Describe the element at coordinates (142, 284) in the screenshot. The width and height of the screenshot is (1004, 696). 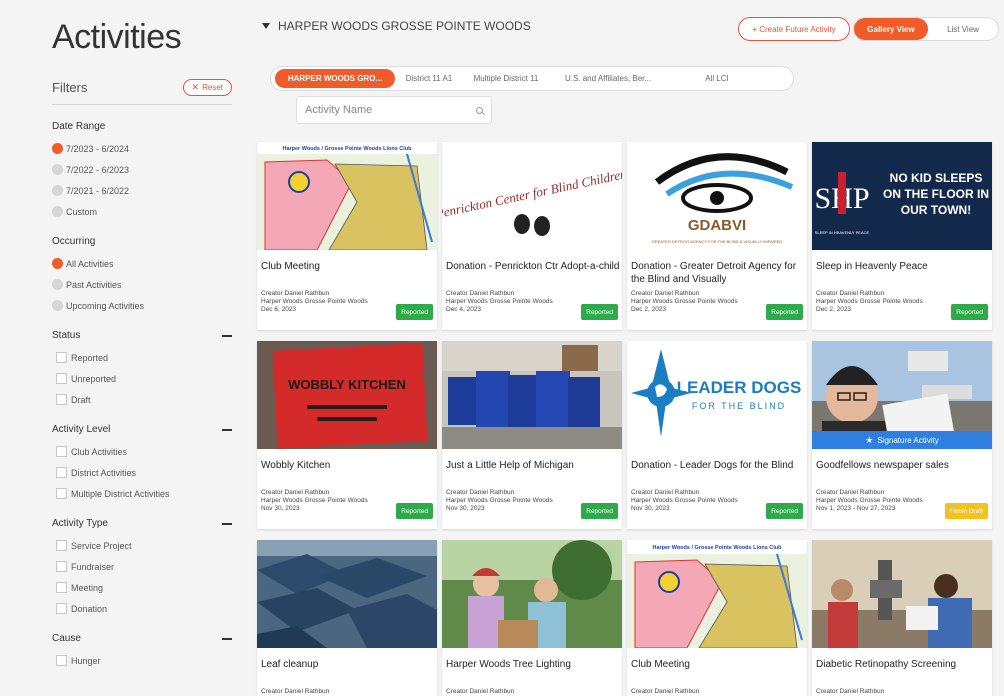
I see `occurring-option: Past Activities` at that location.